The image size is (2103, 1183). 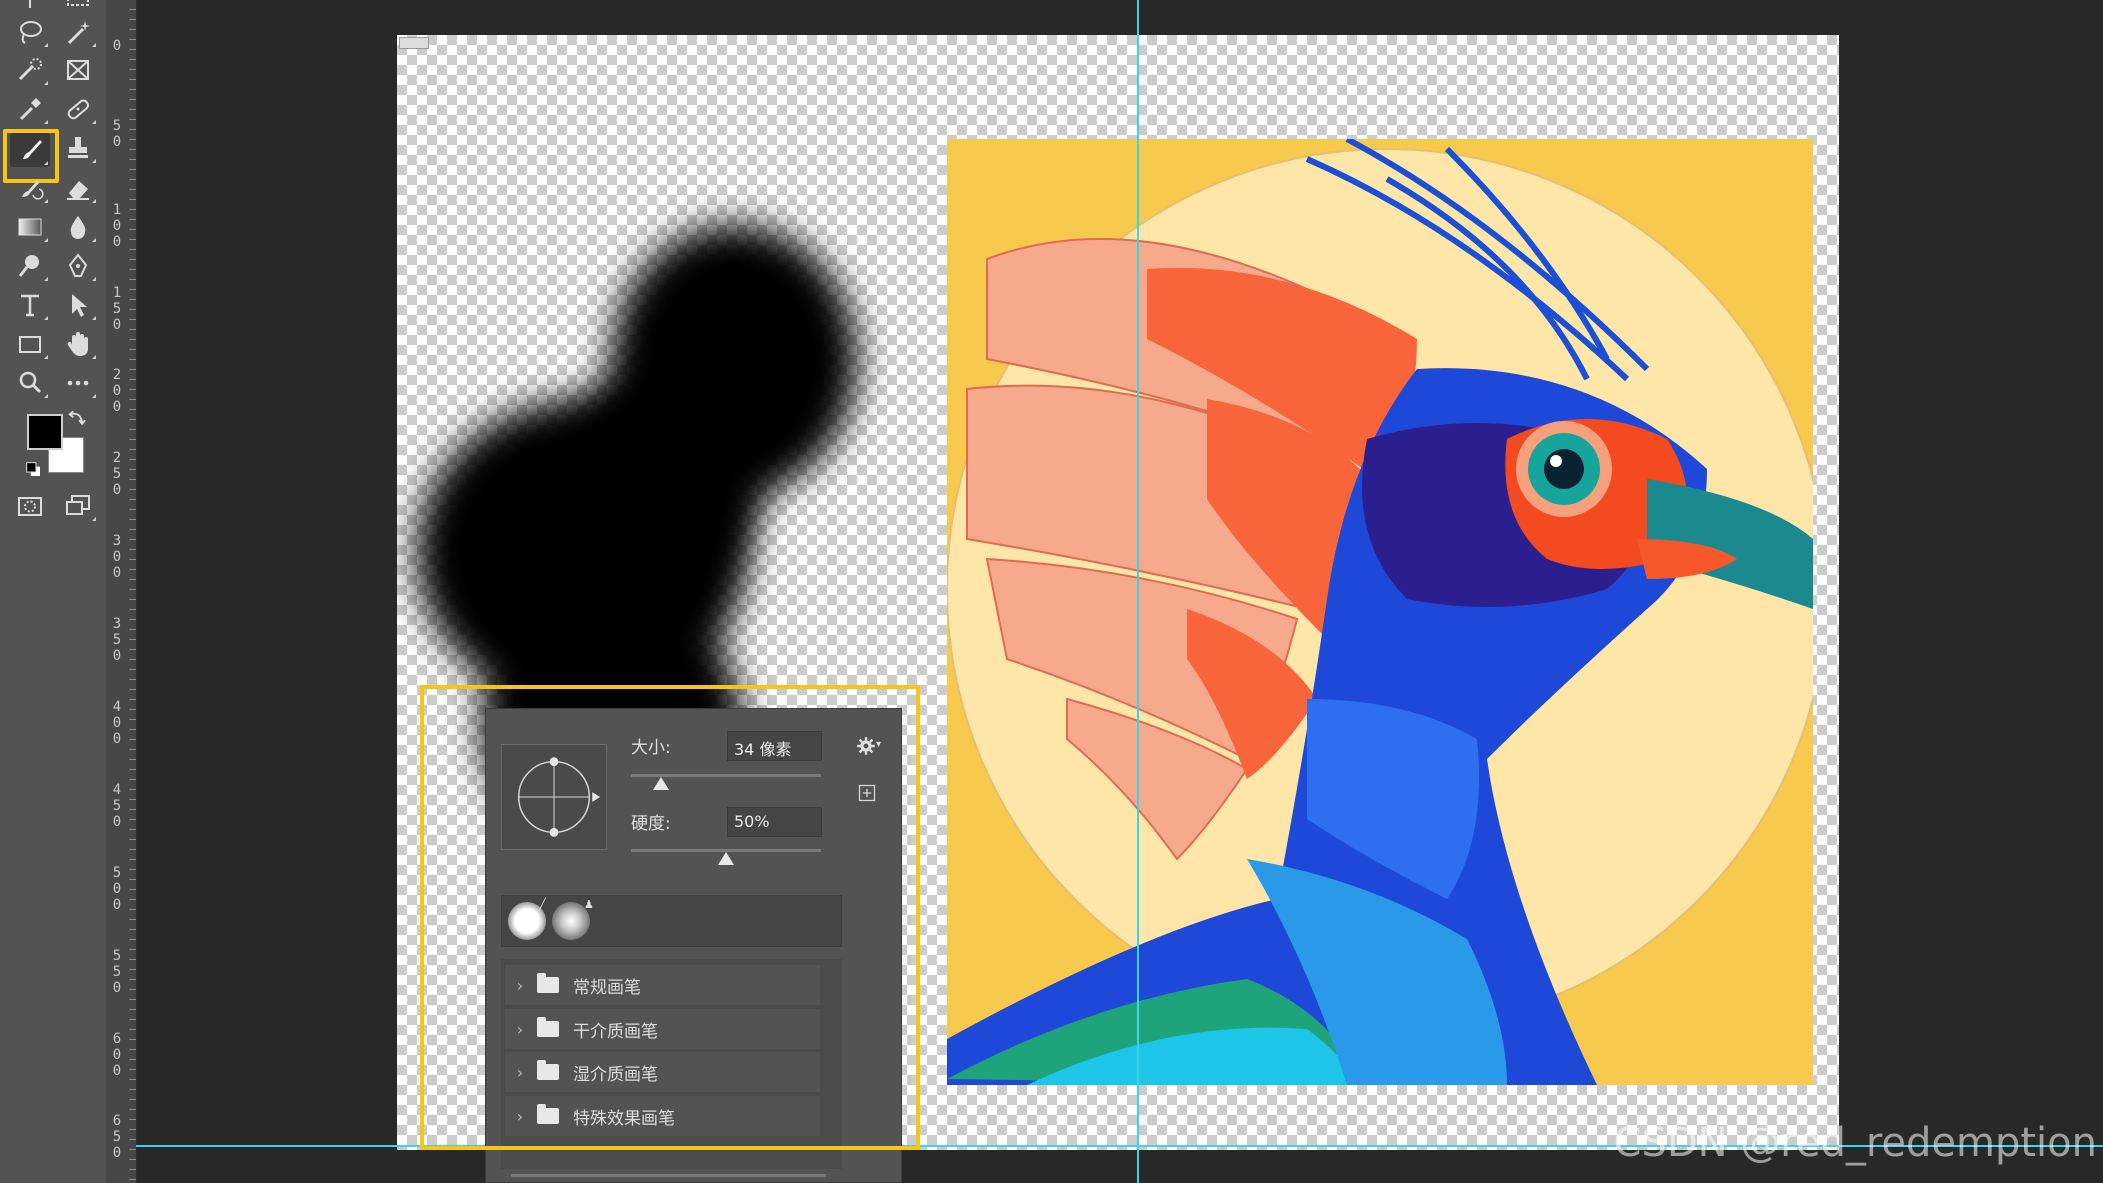 What do you see at coordinates (78, 266) in the screenshot?
I see `pen-icon` at bounding box center [78, 266].